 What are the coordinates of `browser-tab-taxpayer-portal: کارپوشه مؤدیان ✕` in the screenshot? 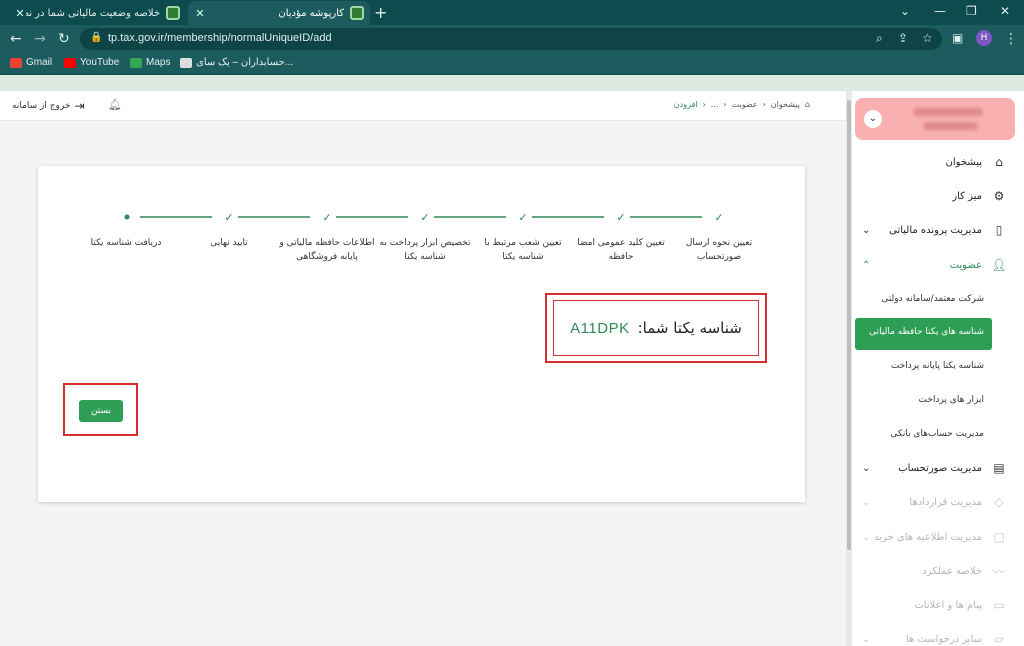 It's located at (279, 13).